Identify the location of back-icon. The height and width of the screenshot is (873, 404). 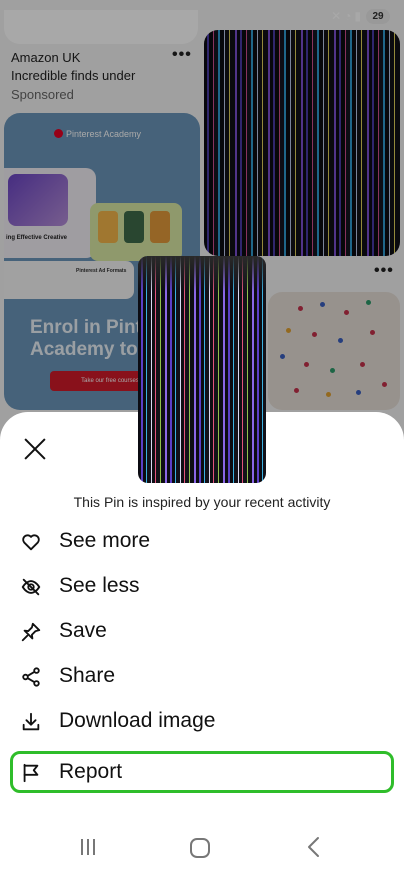
(314, 847).